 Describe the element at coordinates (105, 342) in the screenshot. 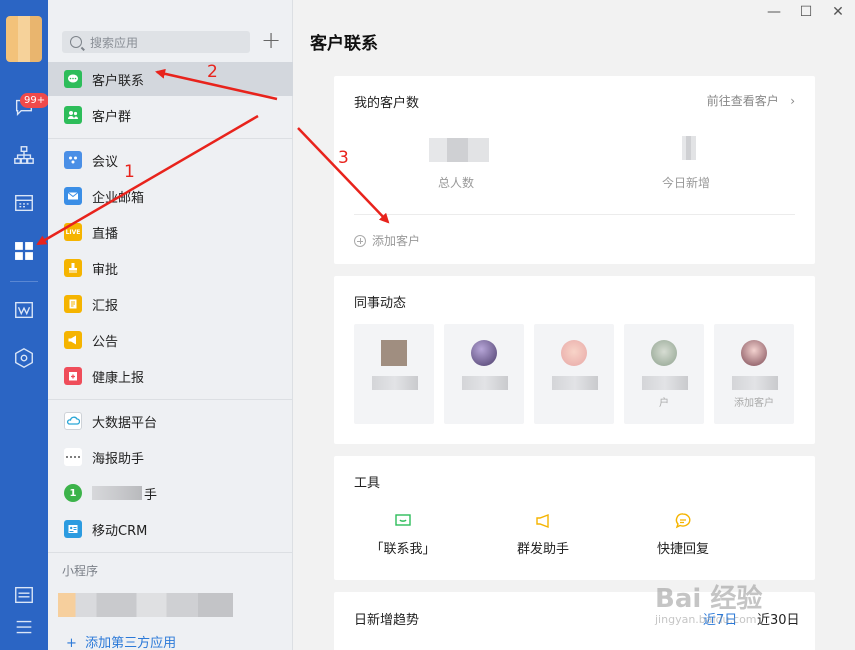

I see `app-item-label: 公告` at that location.